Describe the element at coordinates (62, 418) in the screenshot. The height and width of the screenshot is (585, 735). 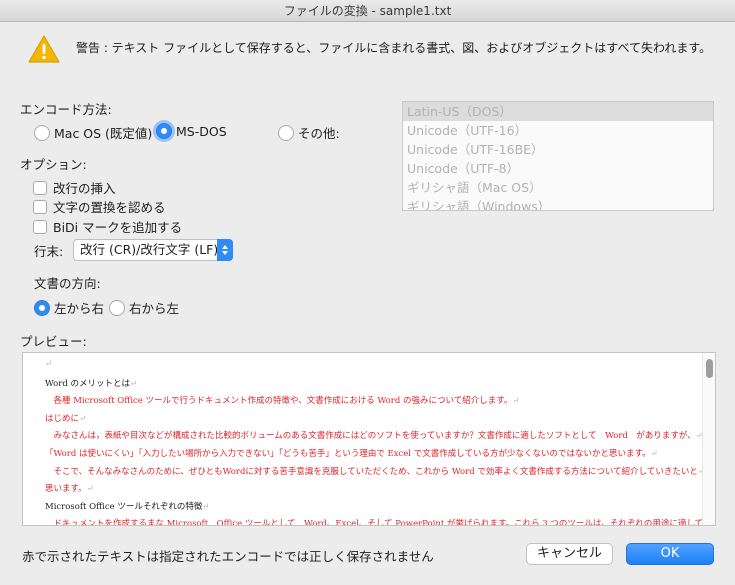
I see `preview-line-text: はじめに` at that location.